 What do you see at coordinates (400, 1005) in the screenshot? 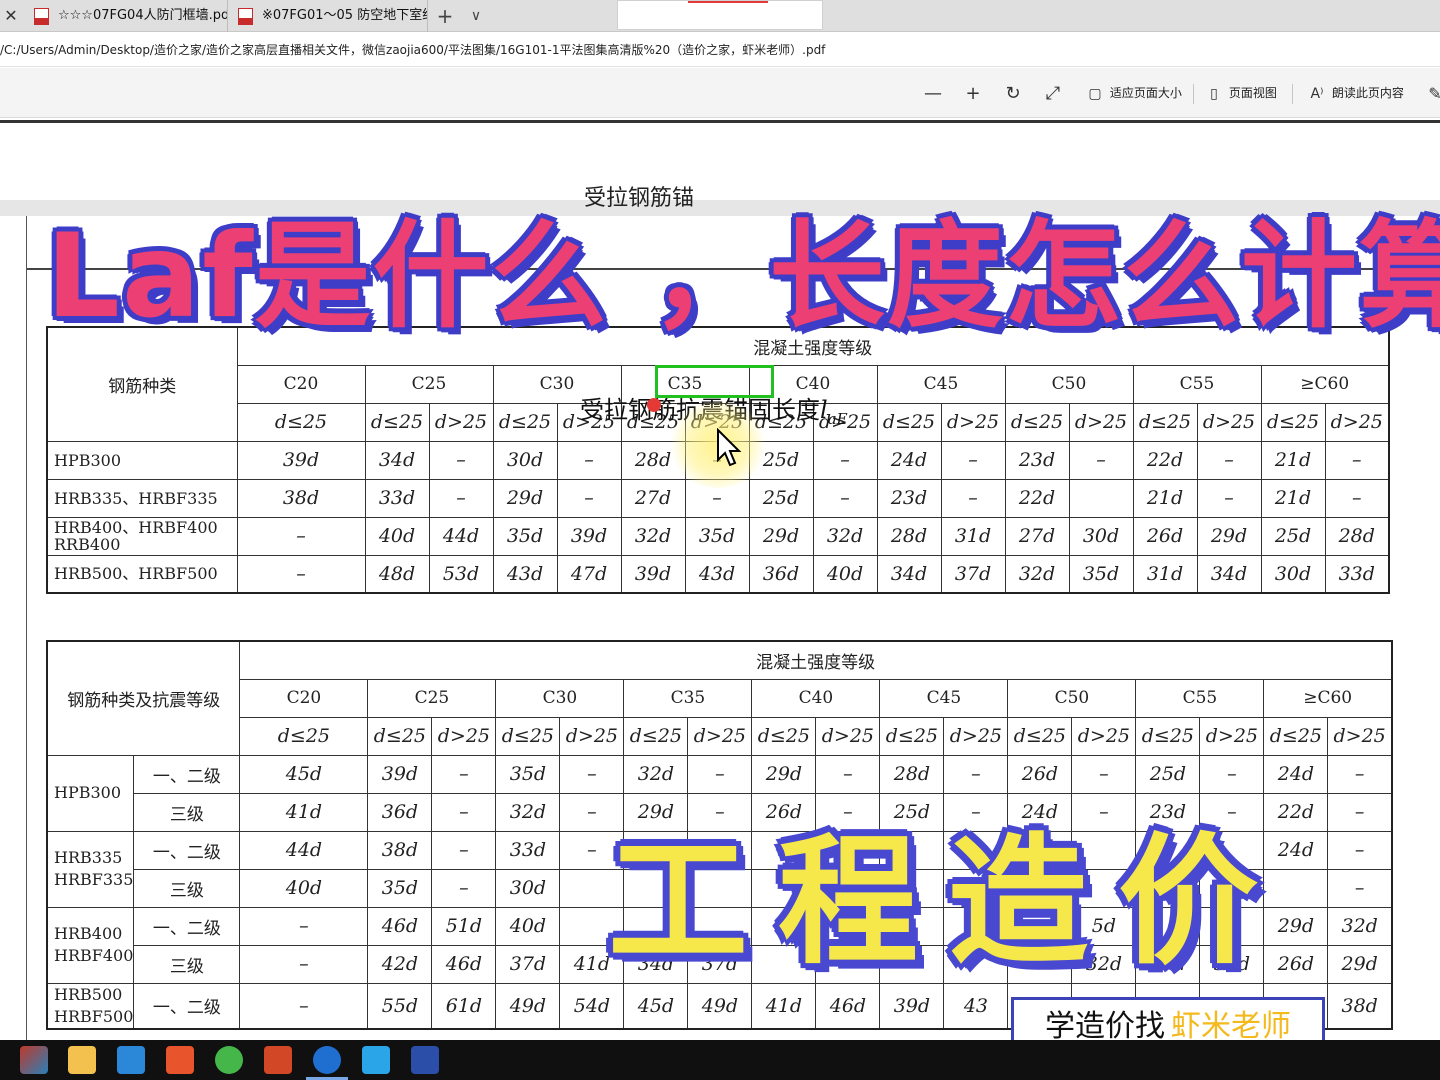
I see `anchorage-value: 55d` at bounding box center [400, 1005].